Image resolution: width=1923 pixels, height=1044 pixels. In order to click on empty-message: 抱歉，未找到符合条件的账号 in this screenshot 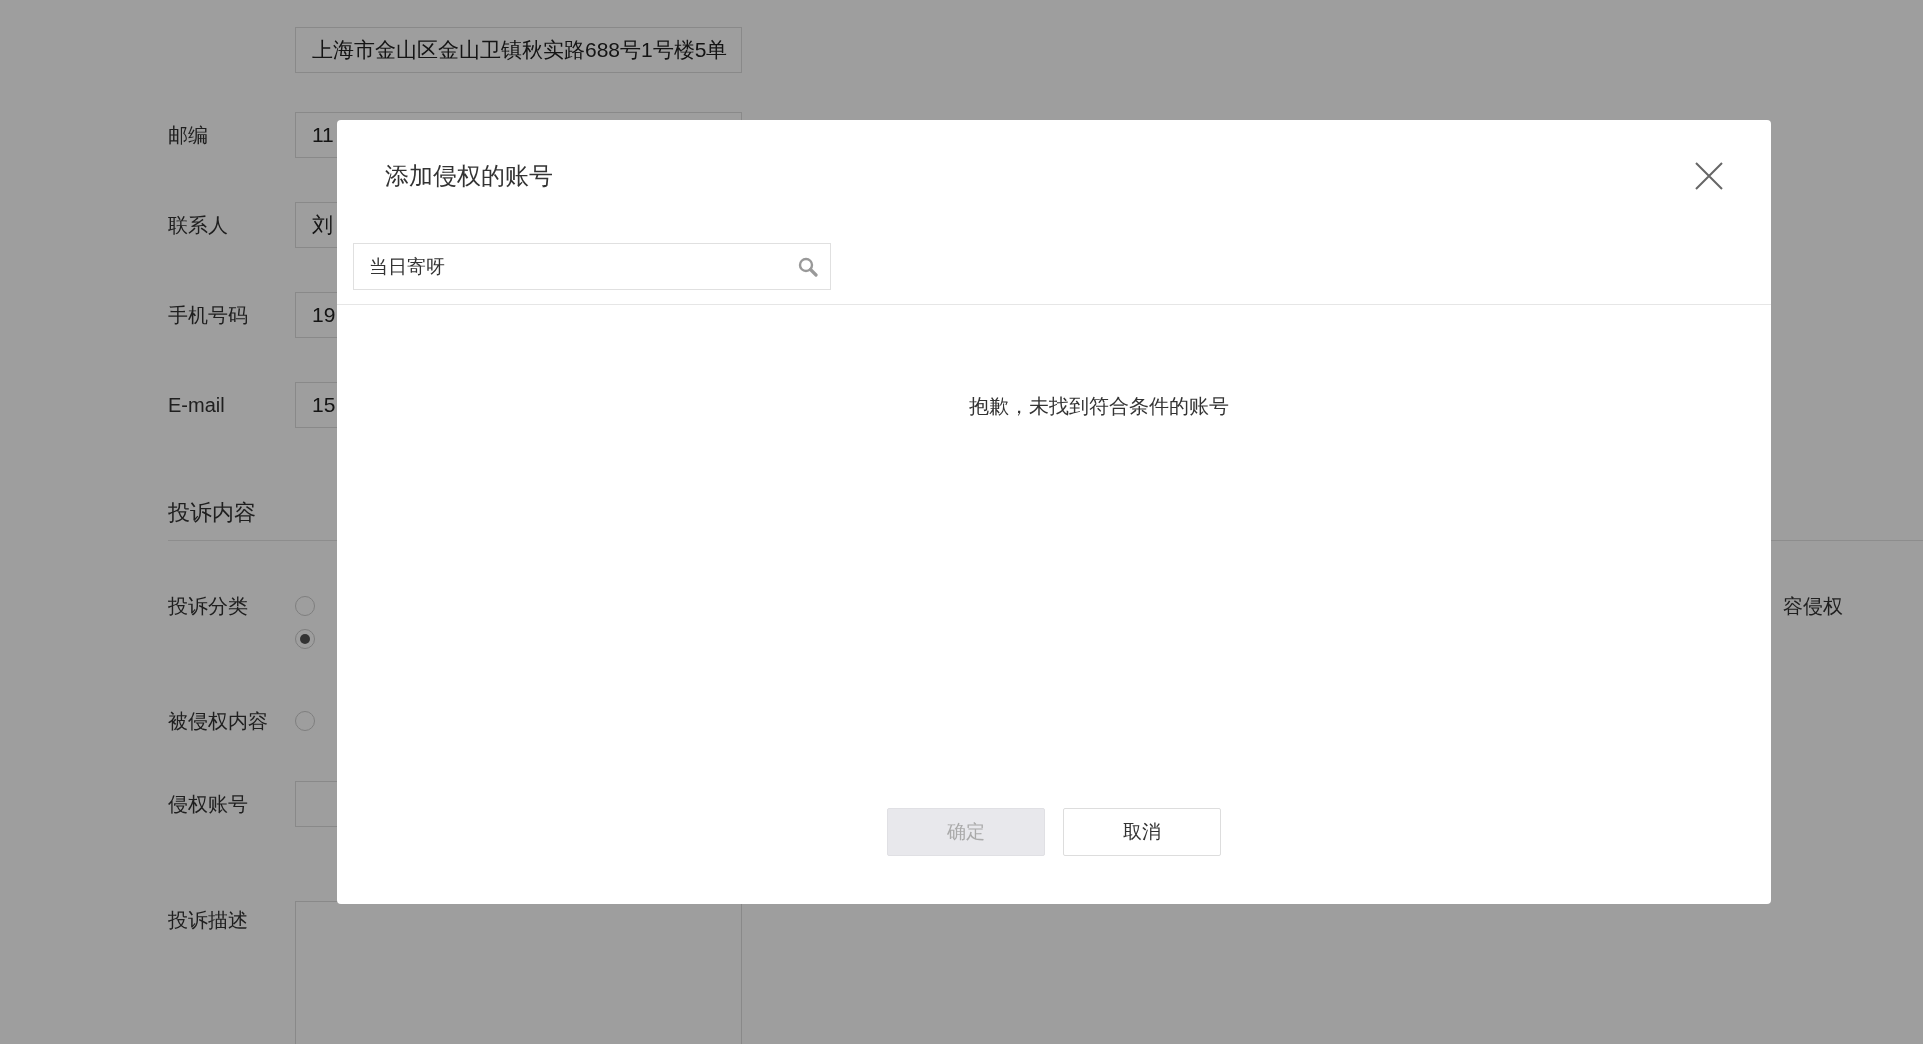, I will do `click(1099, 406)`.